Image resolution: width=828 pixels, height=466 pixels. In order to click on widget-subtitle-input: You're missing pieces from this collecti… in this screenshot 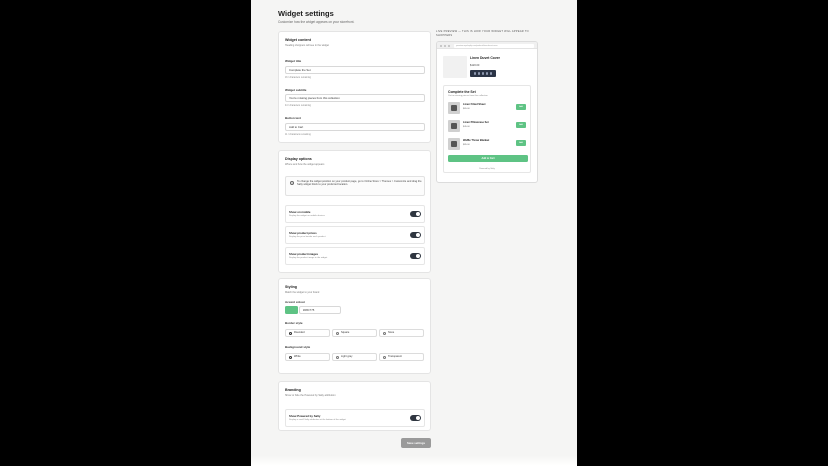, I will do `click(355, 98)`.